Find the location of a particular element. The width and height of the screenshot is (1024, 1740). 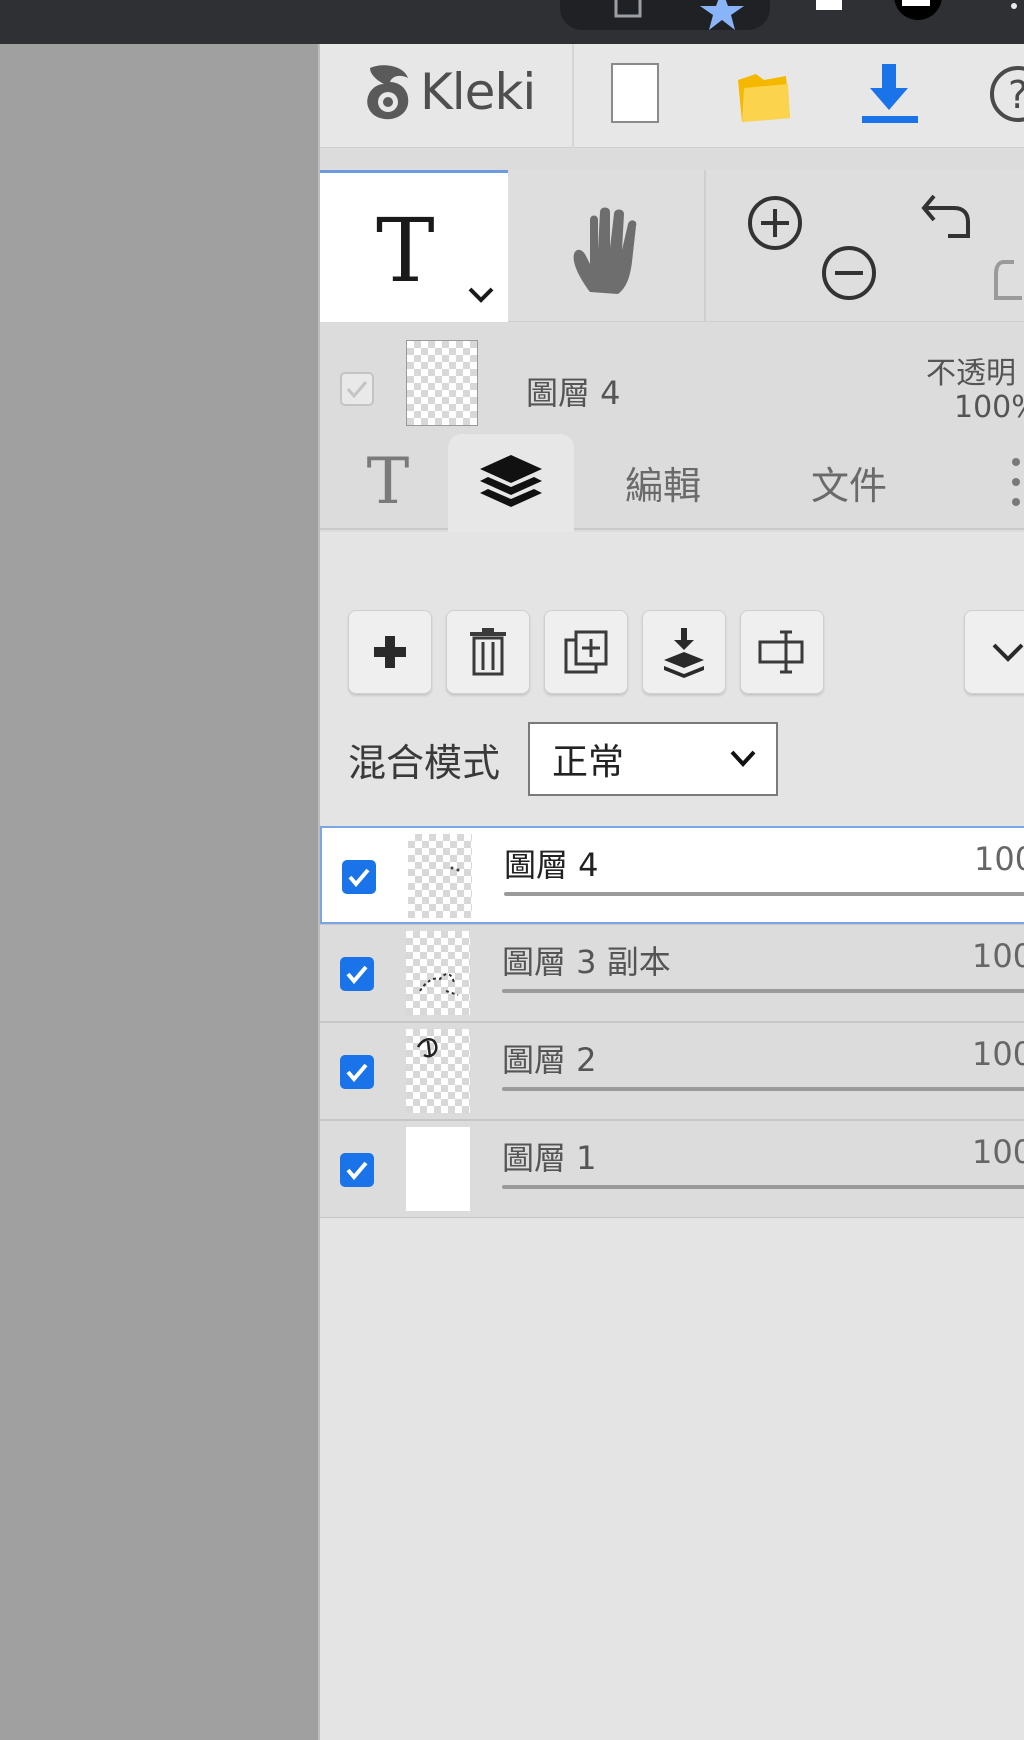

layer-name: 圖層 3 副本 is located at coordinates (586, 960).